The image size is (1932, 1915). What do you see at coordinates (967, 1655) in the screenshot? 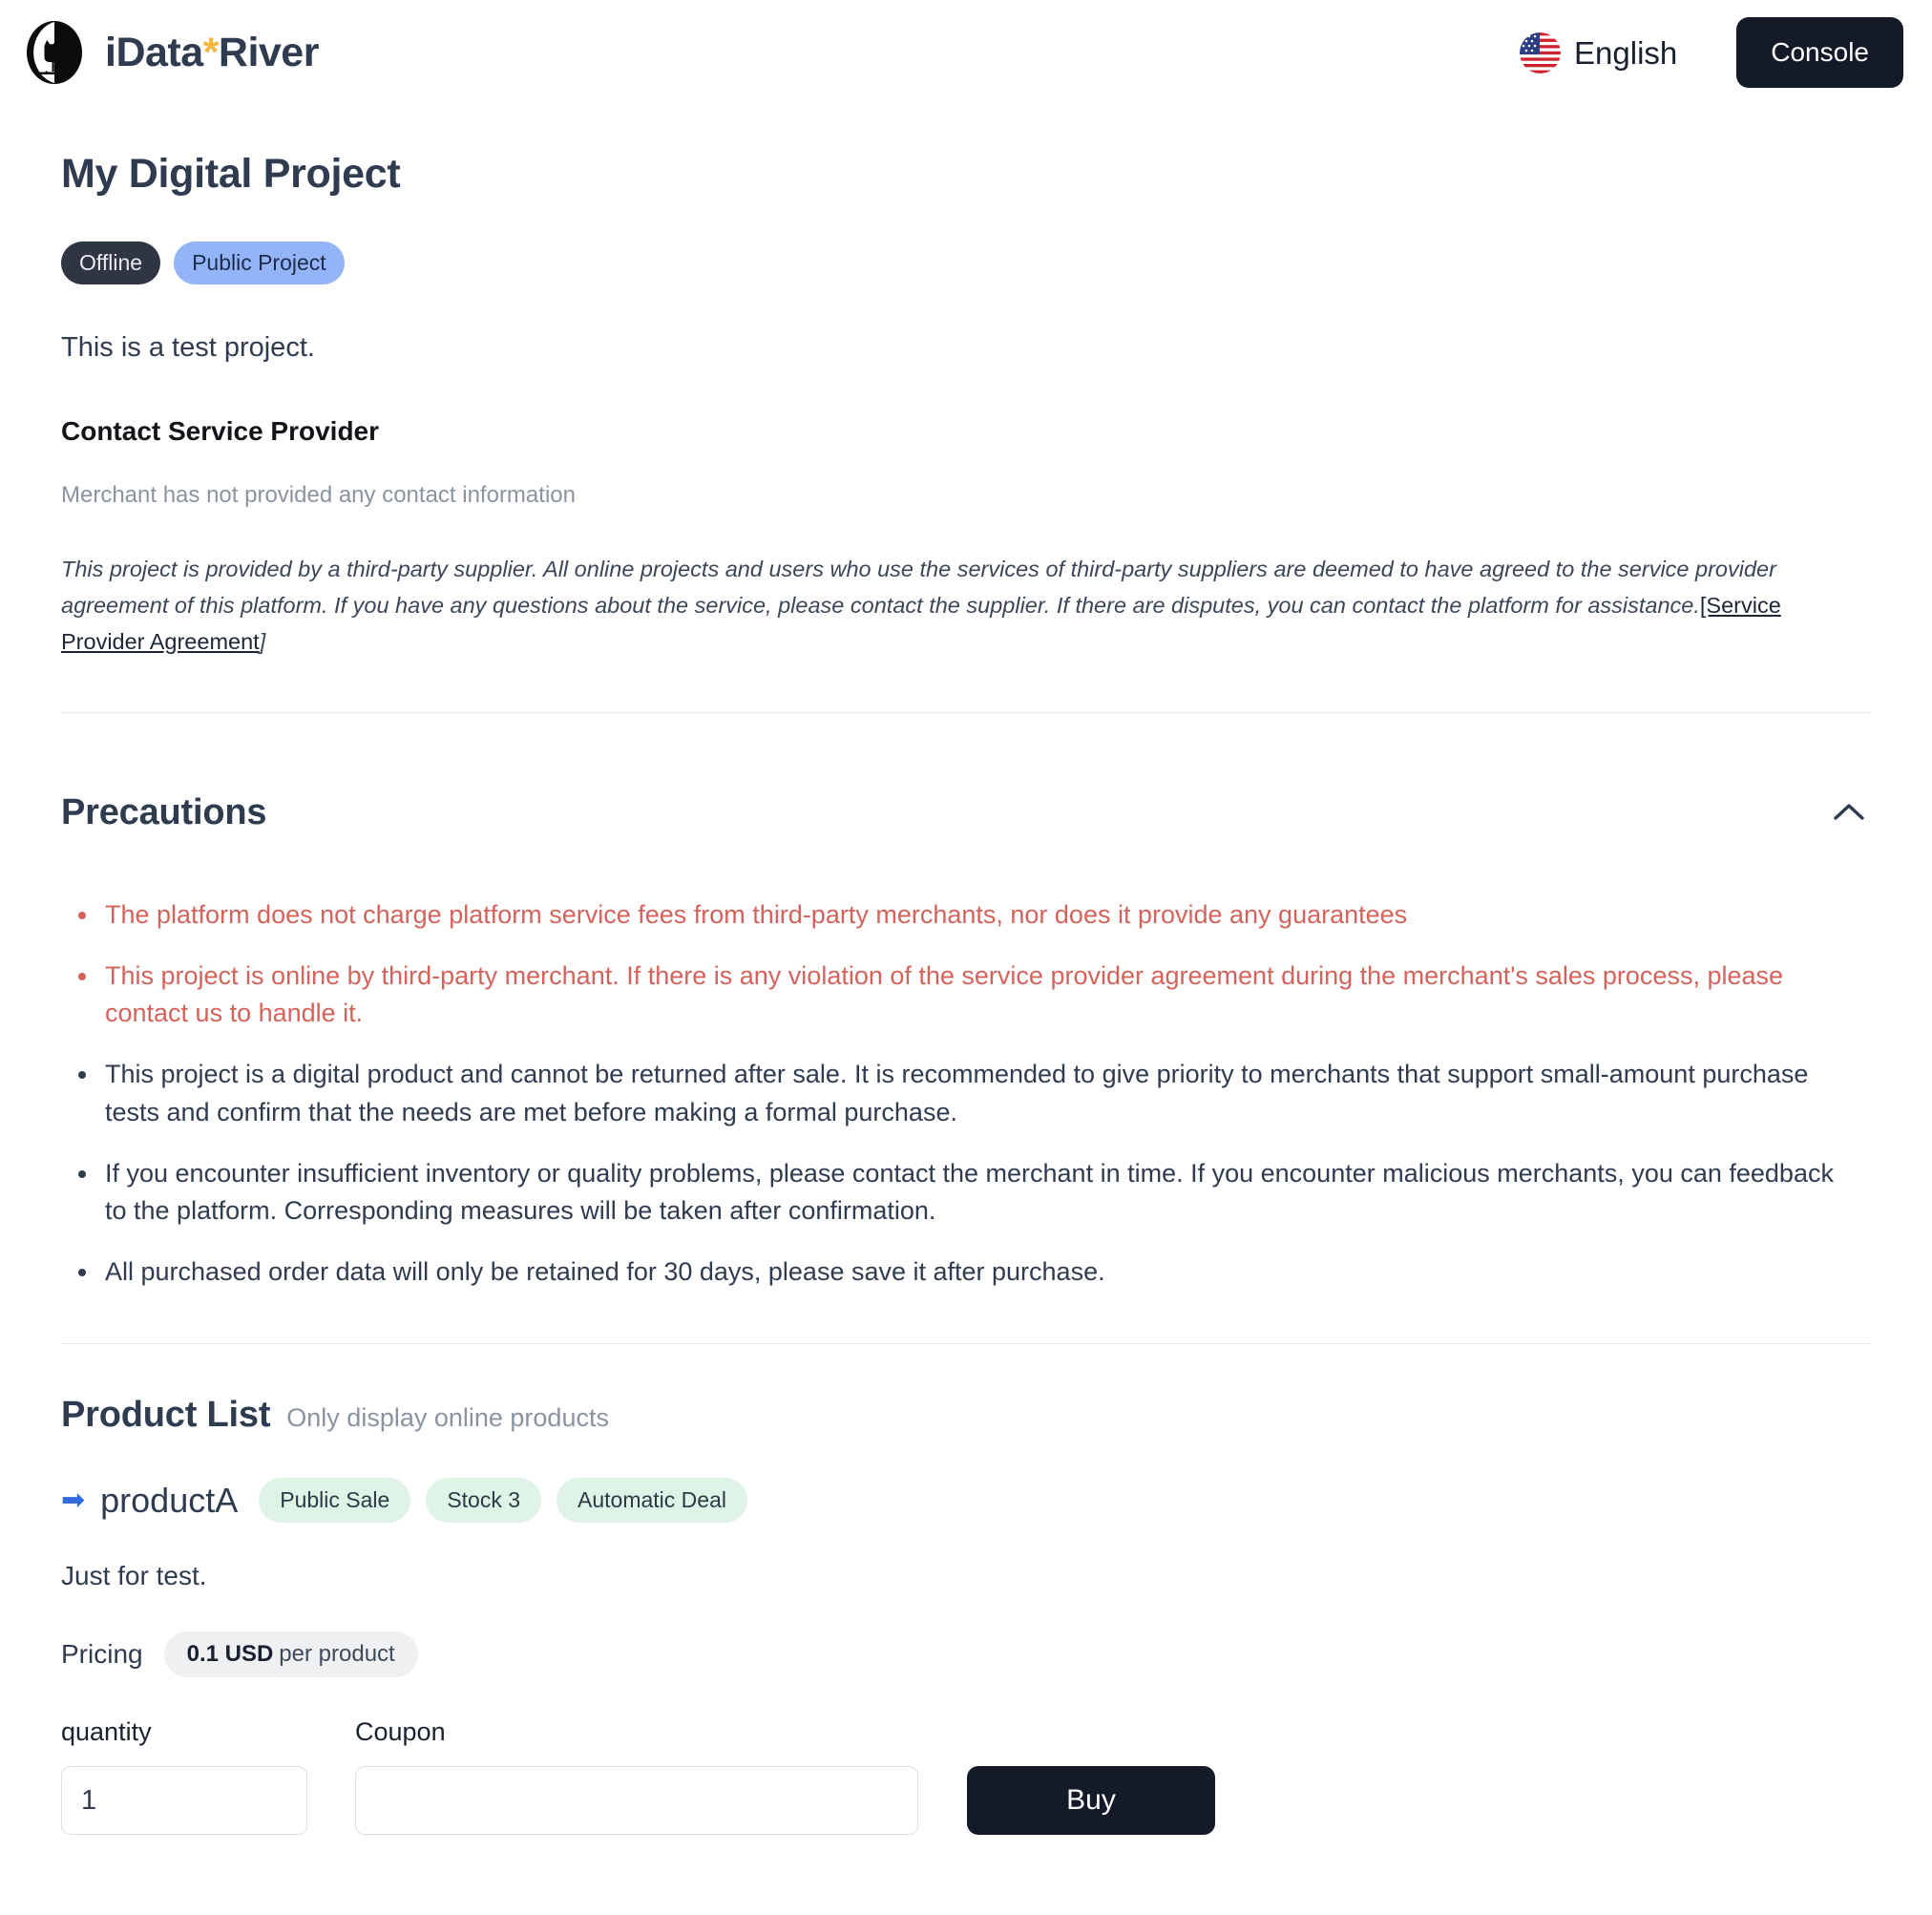
I see `pricing-row: Pricing 0.1 USD per product` at bounding box center [967, 1655].